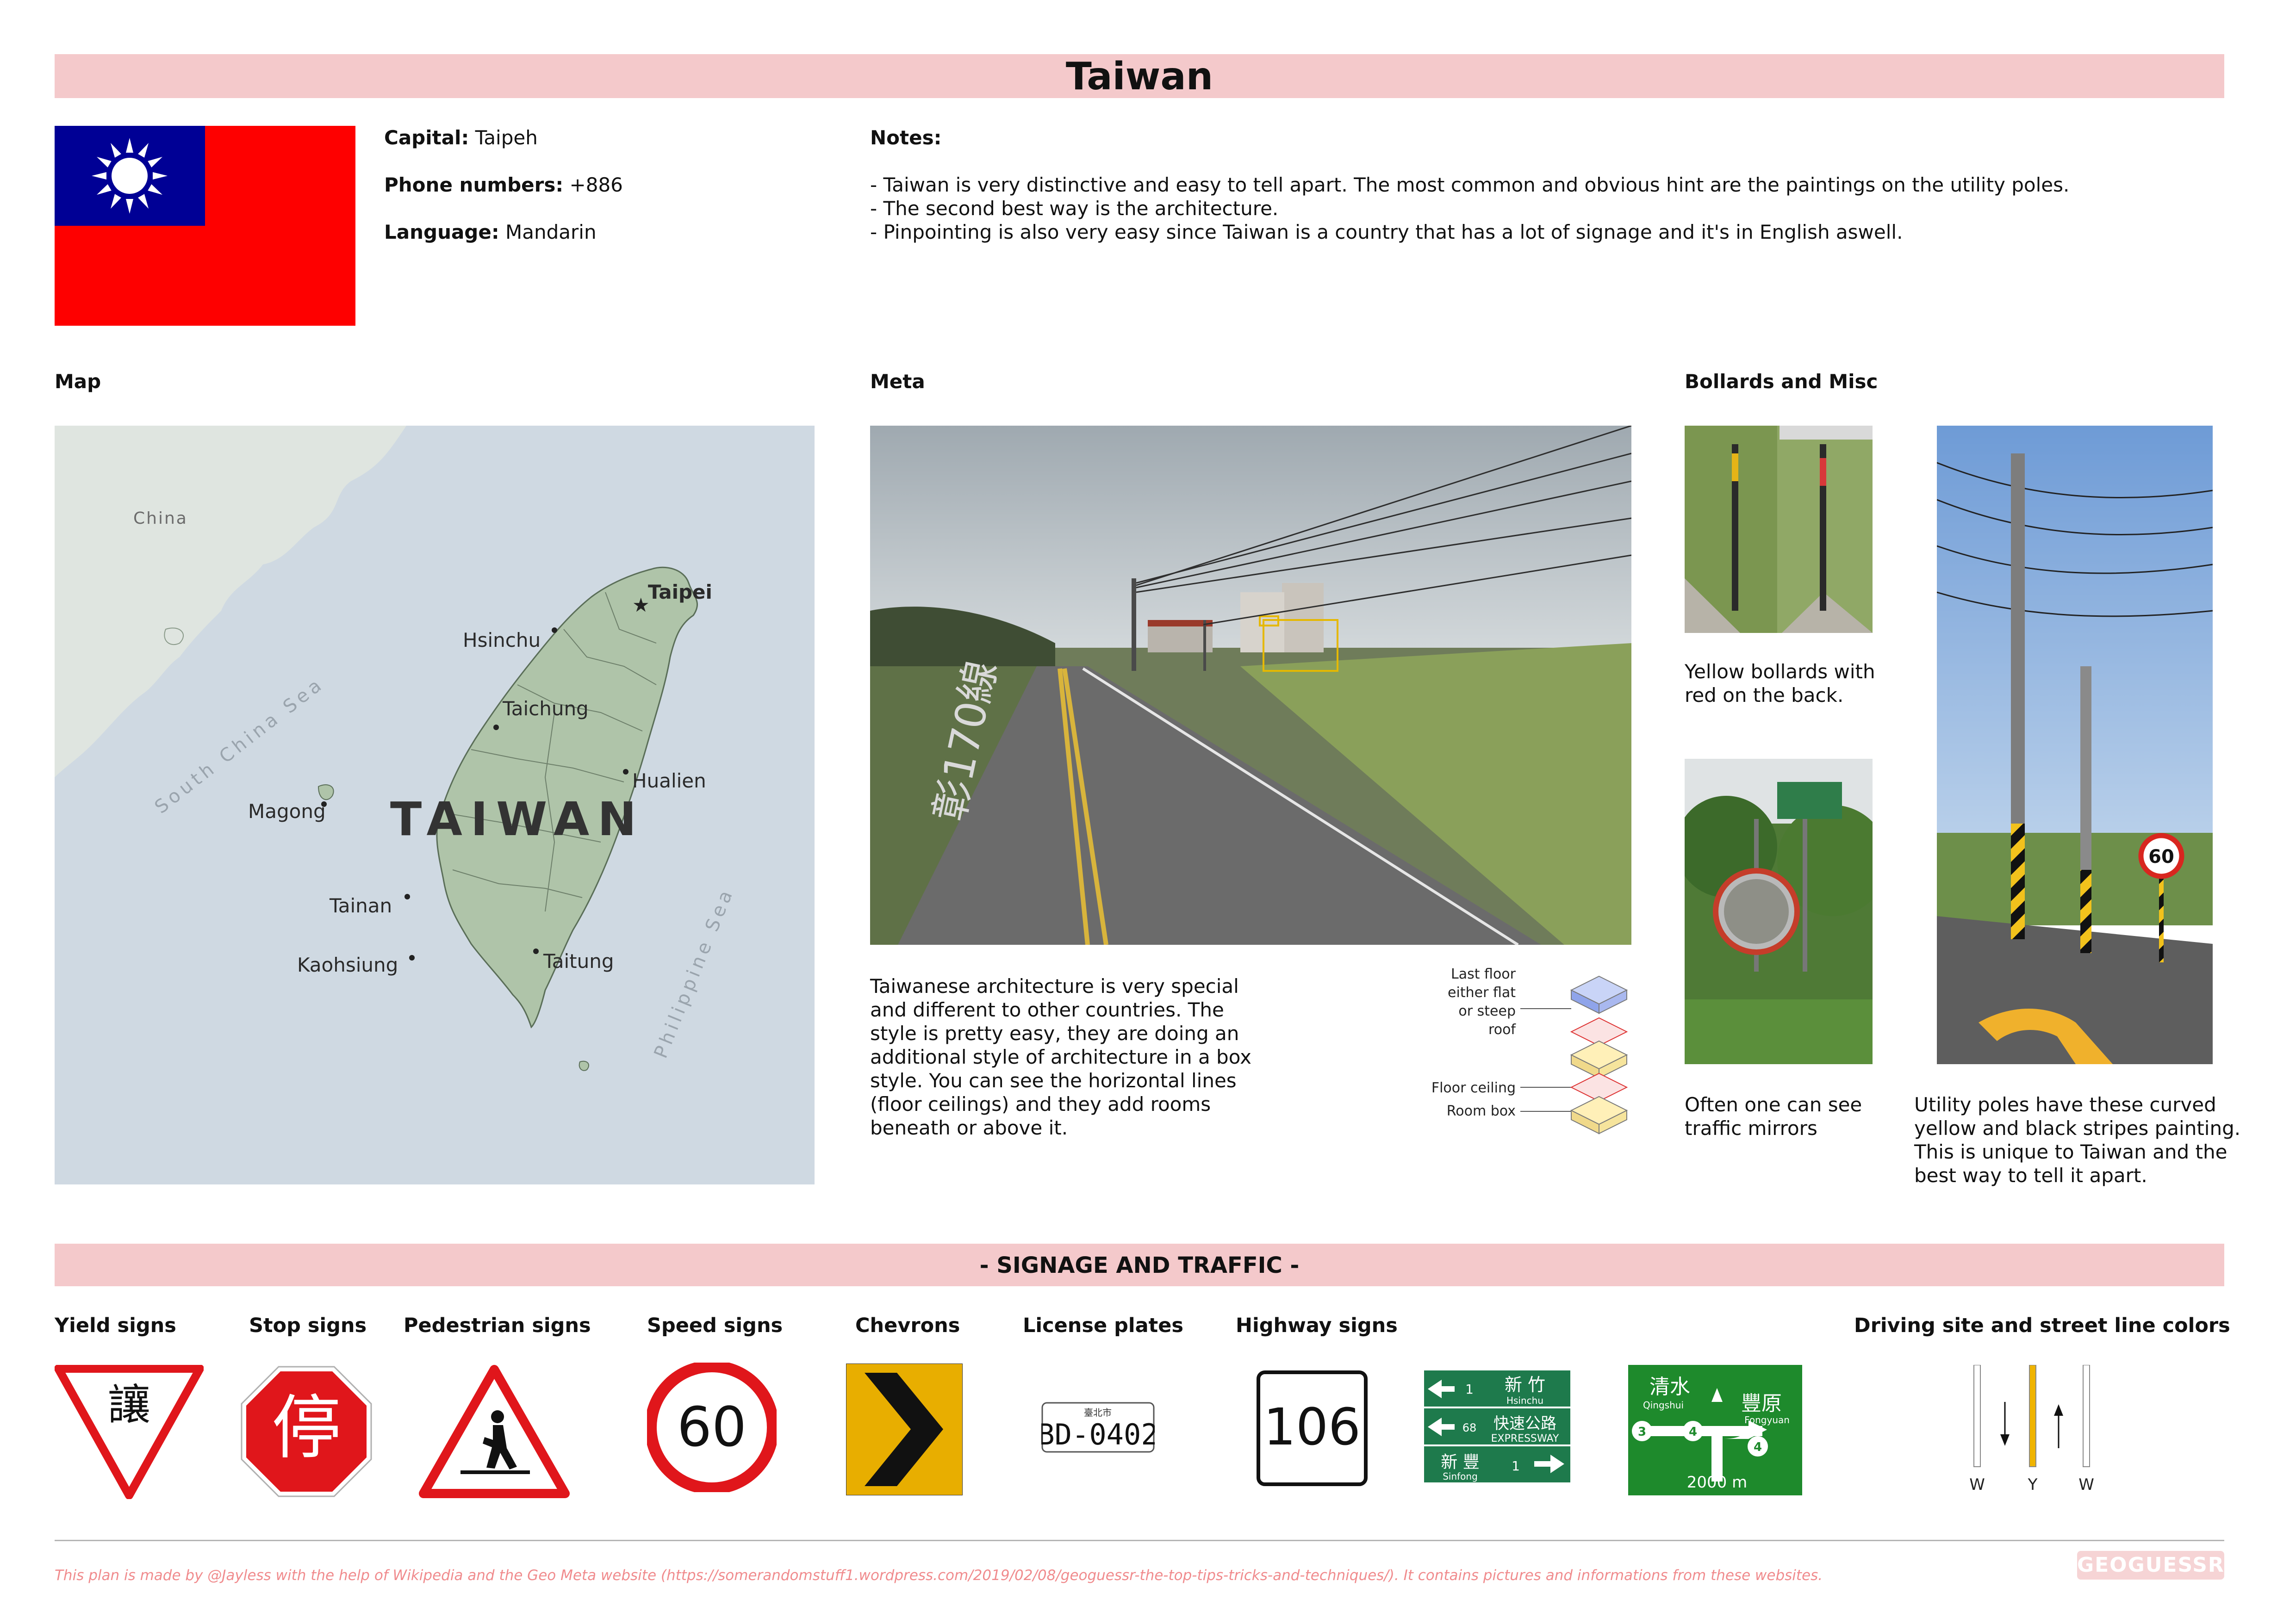  What do you see at coordinates (1780, 671) in the screenshot?
I see `caption-line: Yellow bollards with` at bounding box center [1780, 671].